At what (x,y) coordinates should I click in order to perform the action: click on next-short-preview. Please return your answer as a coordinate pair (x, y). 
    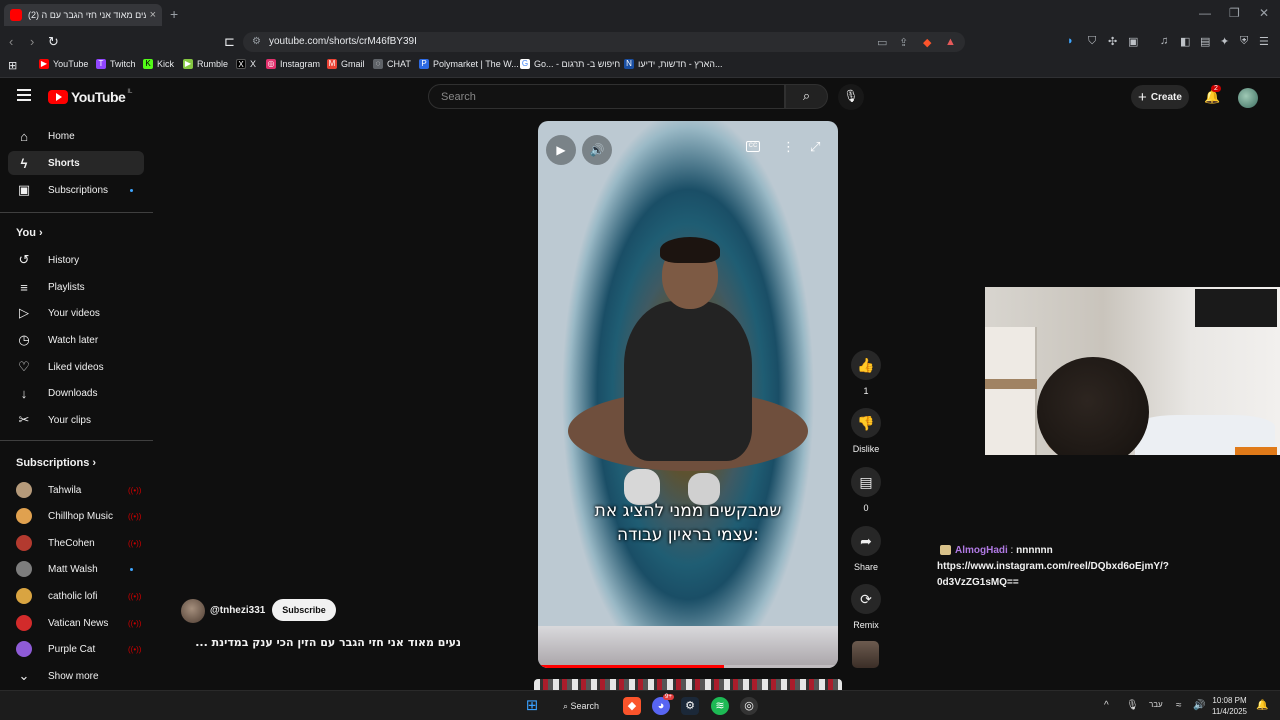
    Looking at the image, I should click on (688, 684).